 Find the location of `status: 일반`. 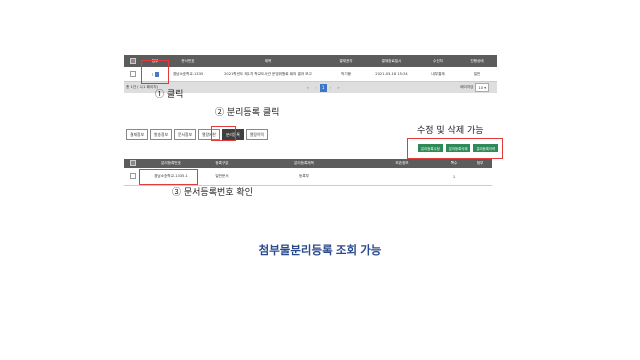

status: 일반 is located at coordinates (477, 73).